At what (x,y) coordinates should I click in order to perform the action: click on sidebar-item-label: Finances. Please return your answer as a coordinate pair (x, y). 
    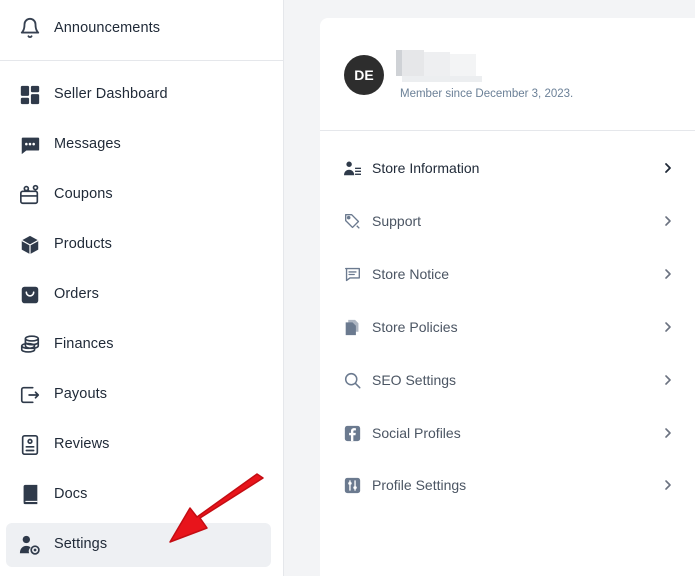
    Looking at the image, I should click on (84, 344).